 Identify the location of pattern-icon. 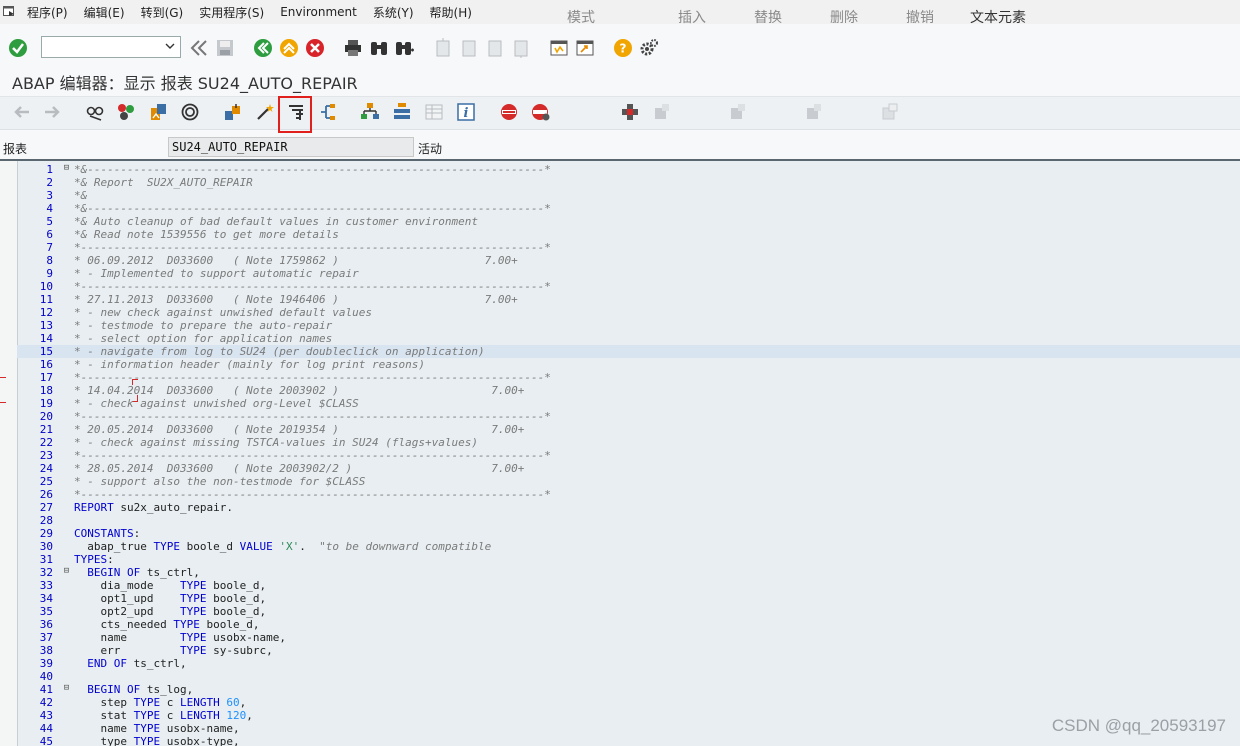
(630, 112).